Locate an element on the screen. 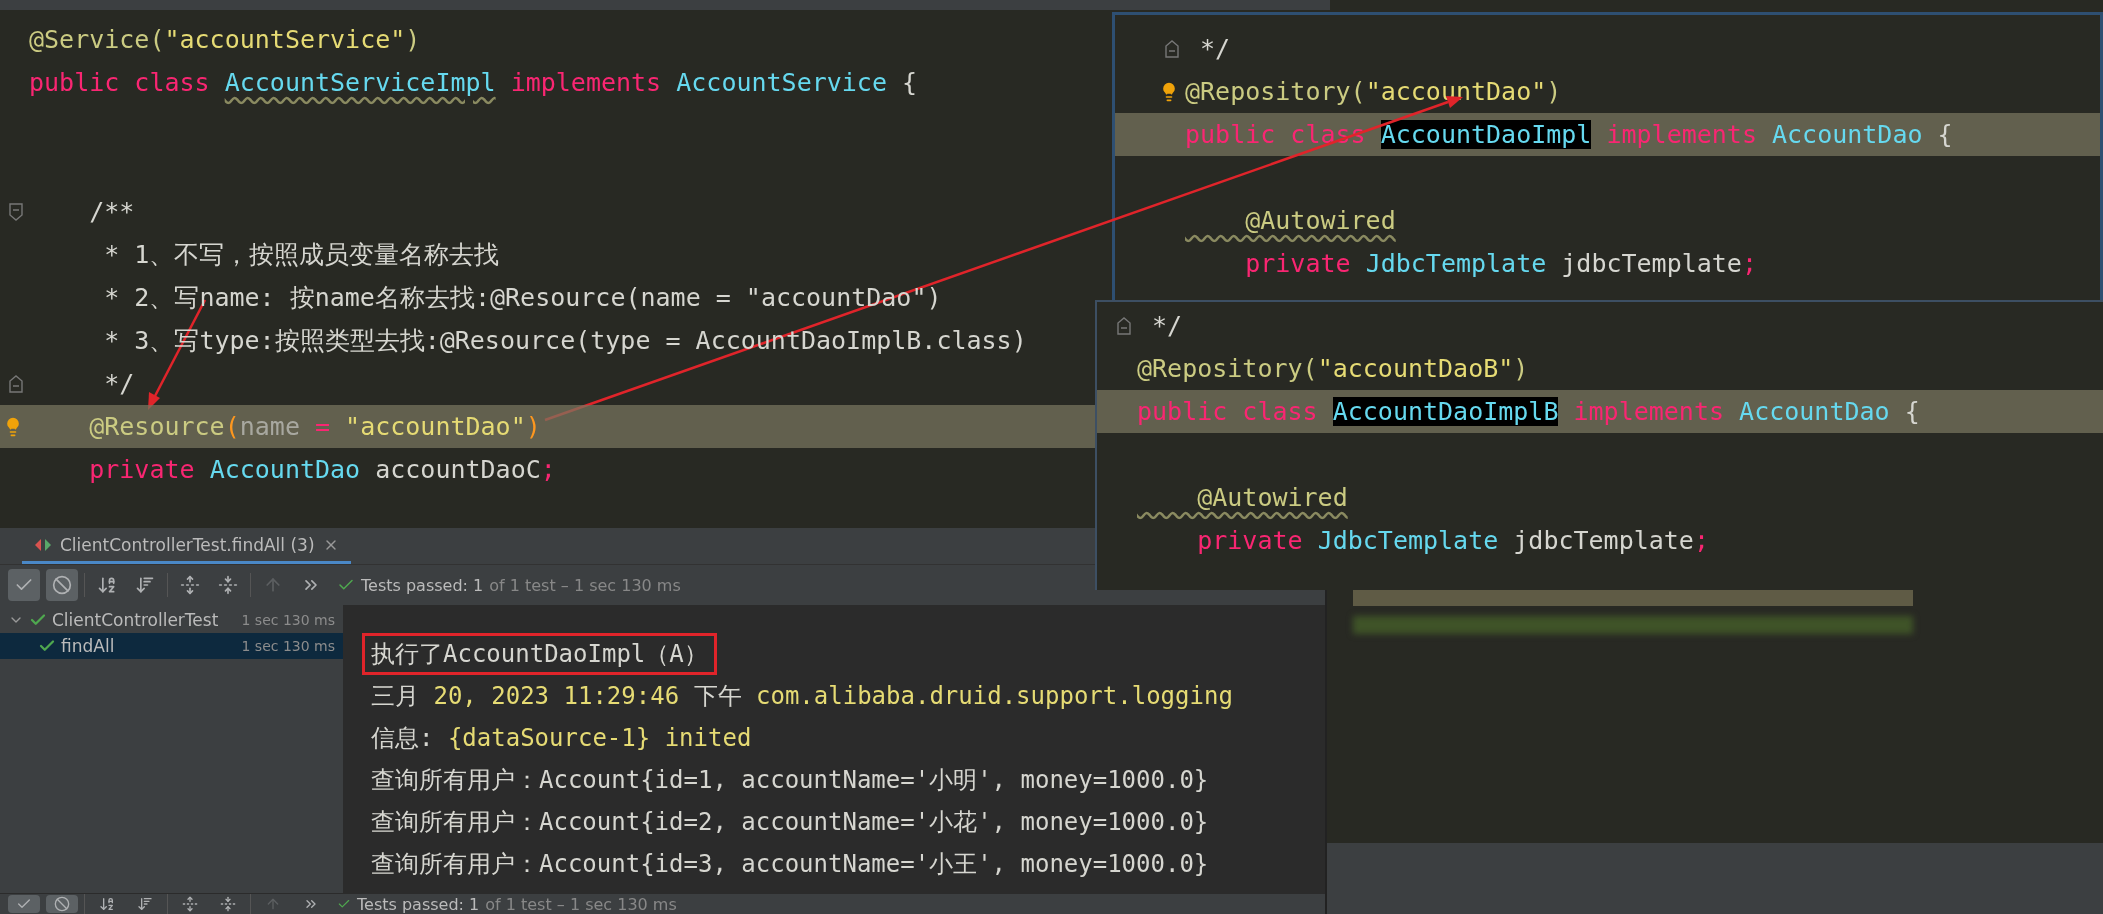 This screenshot has width=2103, height=914. tree-item: ClientControllerTest 1 sec 130 ms is located at coordinates (171, 620).